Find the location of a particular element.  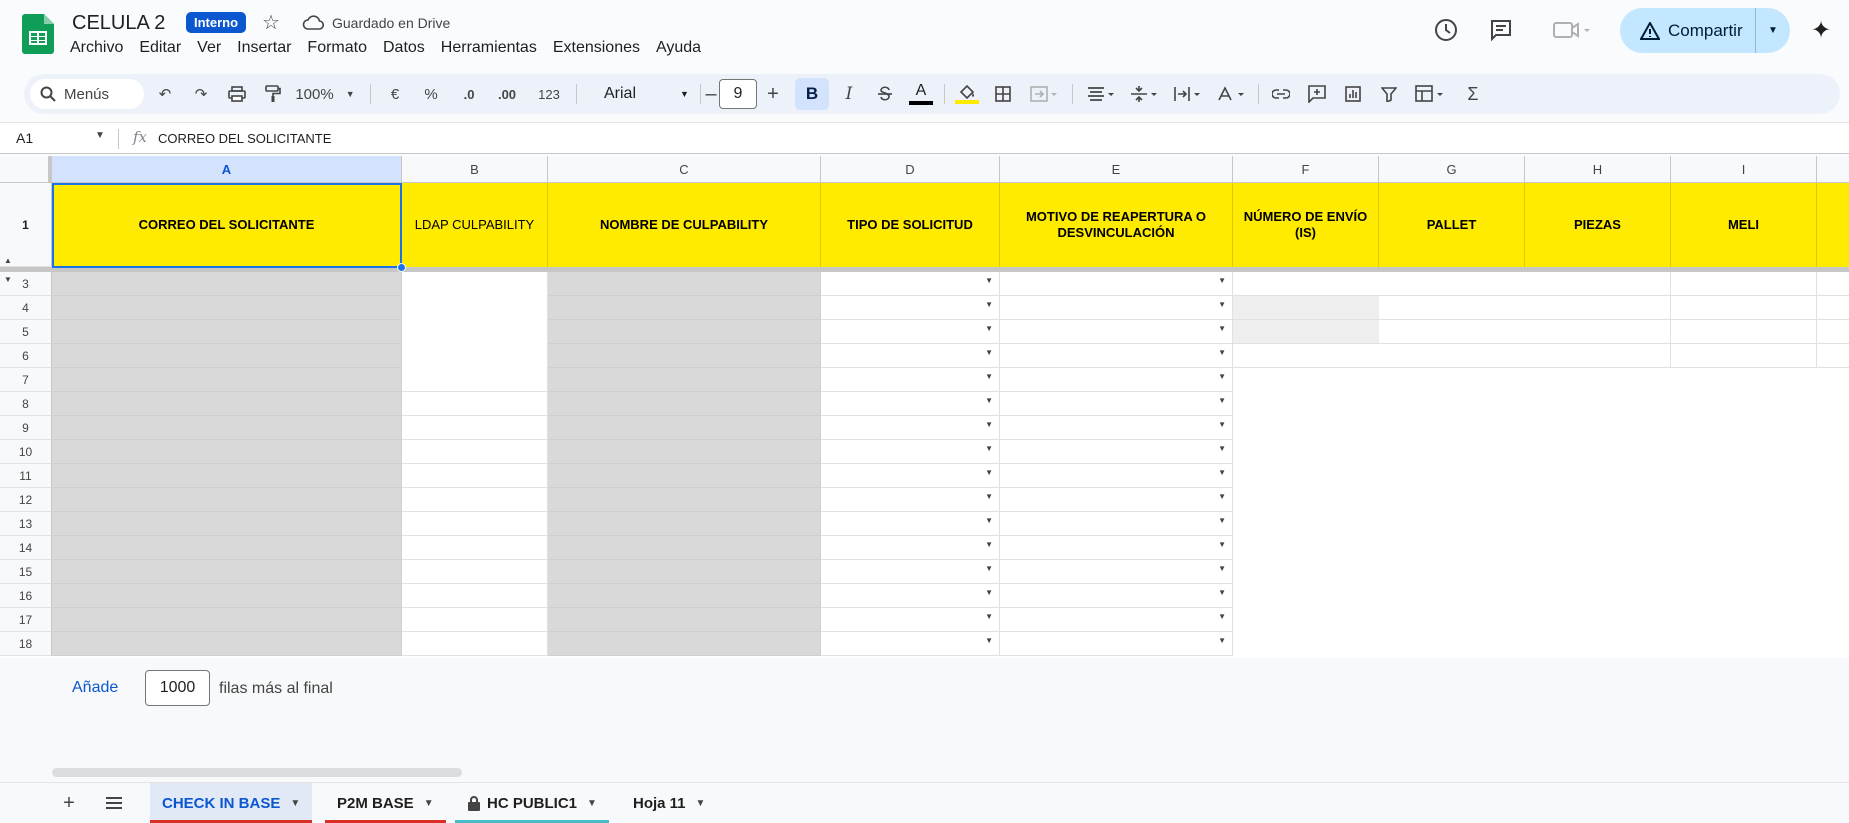

add-sheet-icon: + is located at coordinates (69, 803).